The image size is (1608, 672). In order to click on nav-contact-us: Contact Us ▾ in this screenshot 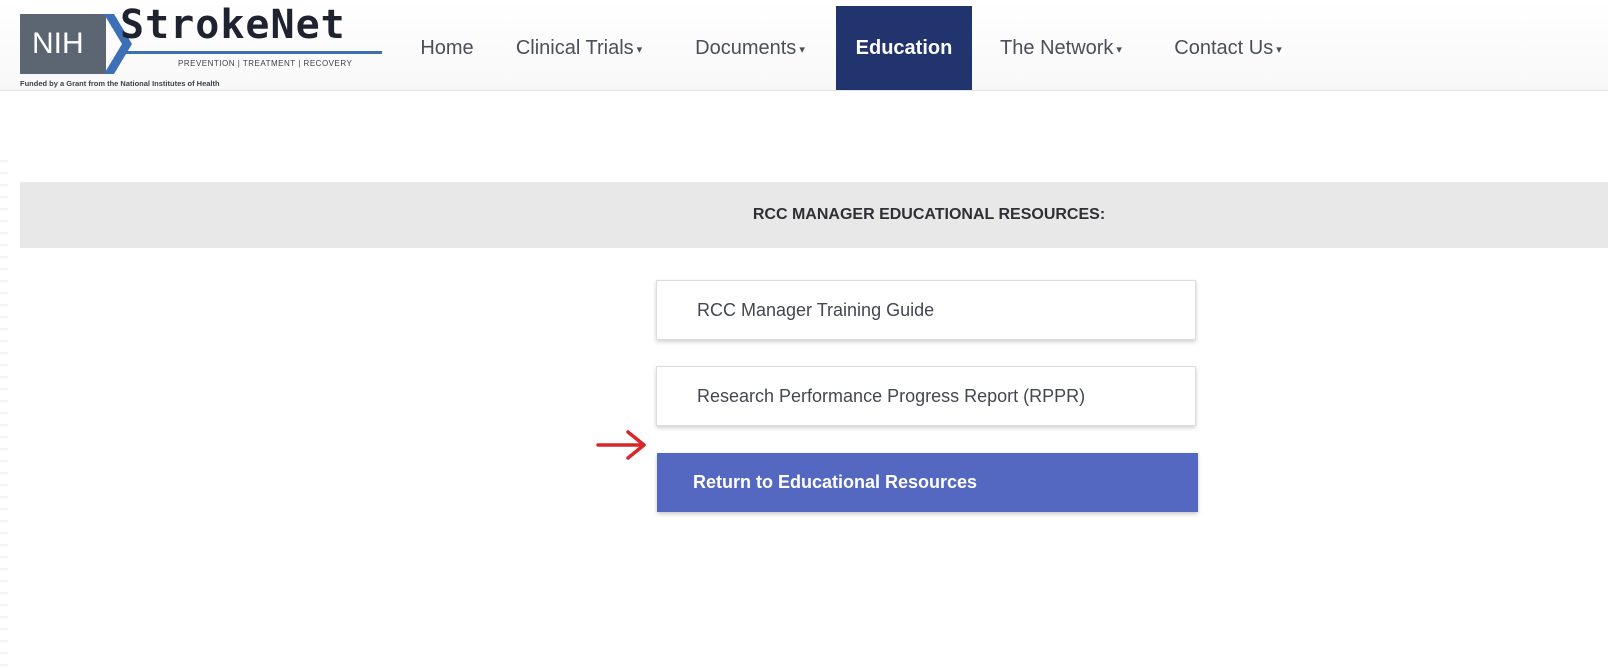, I will do `click(1228, 48)`.